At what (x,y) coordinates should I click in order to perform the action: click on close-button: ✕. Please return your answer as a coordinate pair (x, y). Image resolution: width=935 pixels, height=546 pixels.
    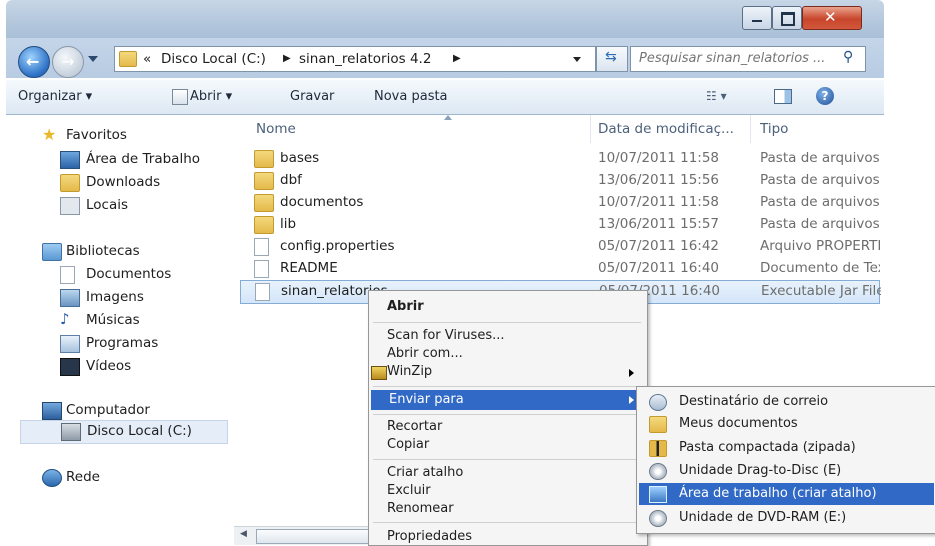
    Looking at the image, I should click on (832, 18).